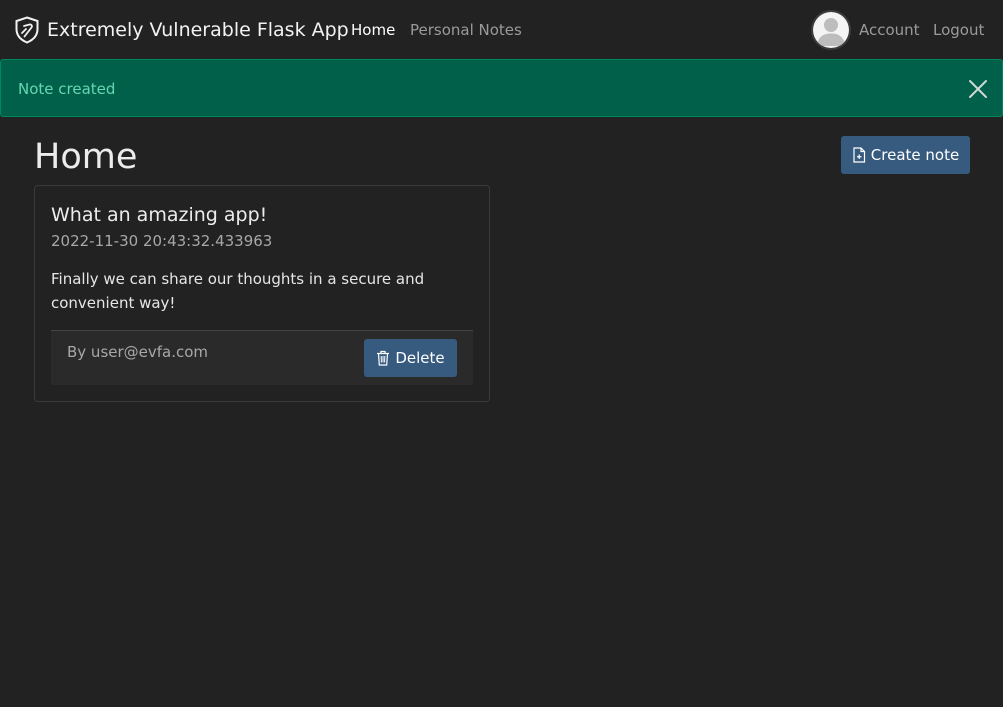 The height and width of the screenshot is (707, 1003). What do you see at coordinates (420, 358) in the screenshot?
I see `delete-label: Delete` at bounding box center [420, 358].